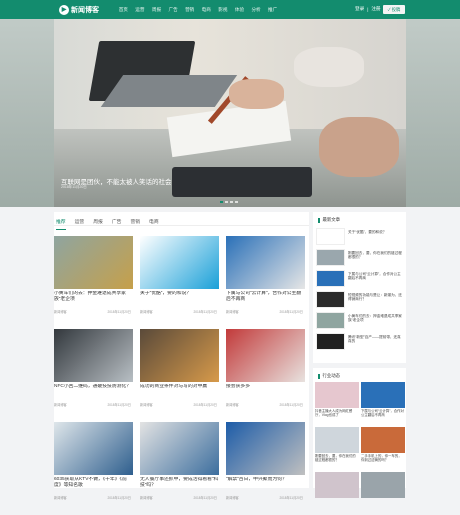  I want to click on article-card: 无人餐厅事还抓中，要成活得看看“科技”吗？ 新闻博客 2018年11月20日, so click(179, 465).